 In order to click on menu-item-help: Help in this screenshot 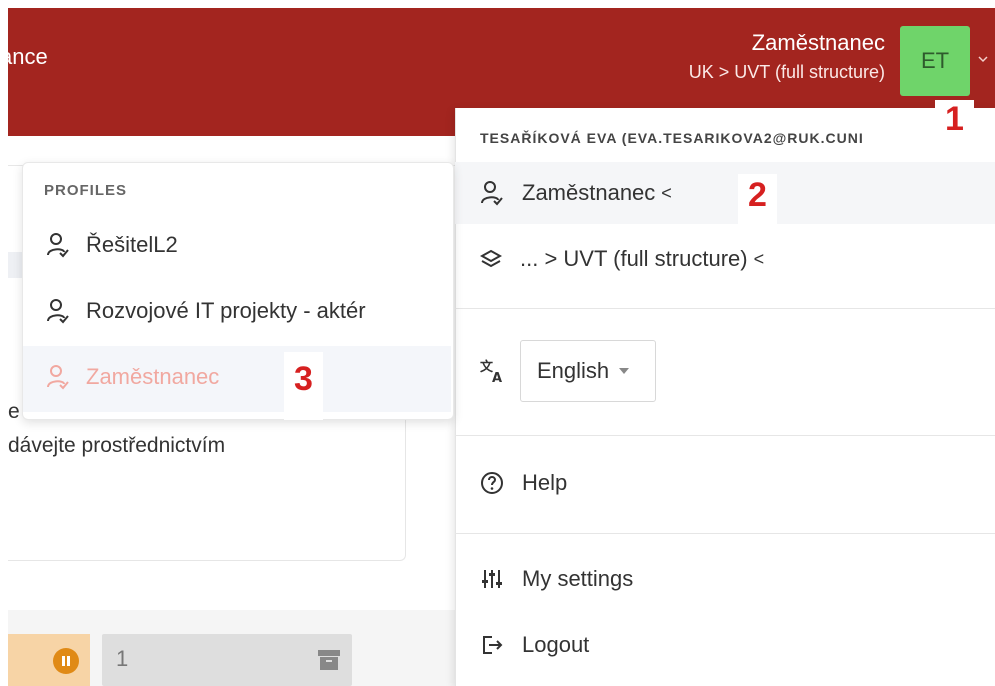, I will do `click(523, 483)`.